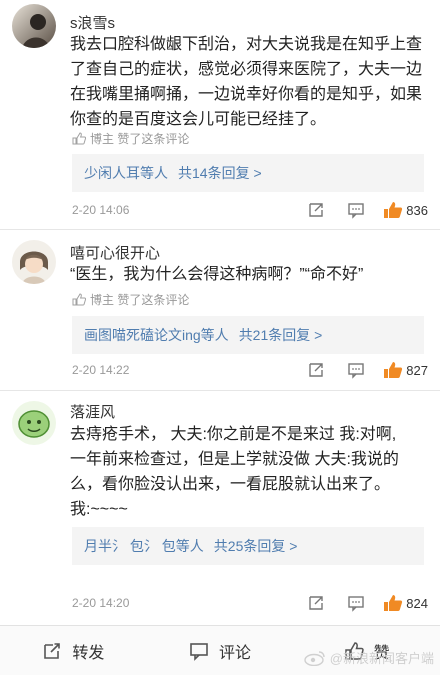 The image size is (440, 675). What do you see at coordinates (115, 252) in the screenshot?
I see `username: 嘻可心很开心` at bounding box center [115, 252].